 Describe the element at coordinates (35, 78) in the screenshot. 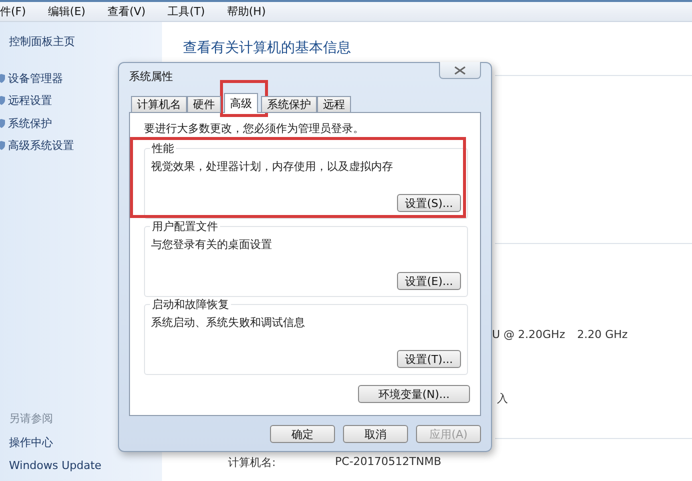

I see `sidebar-link: 设备管理器` at that location.